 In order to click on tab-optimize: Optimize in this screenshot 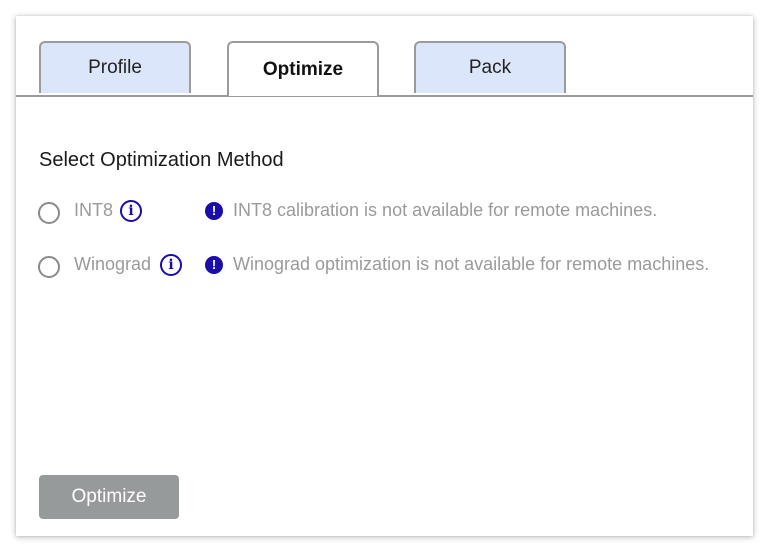, I will do `click(303, 68)`.